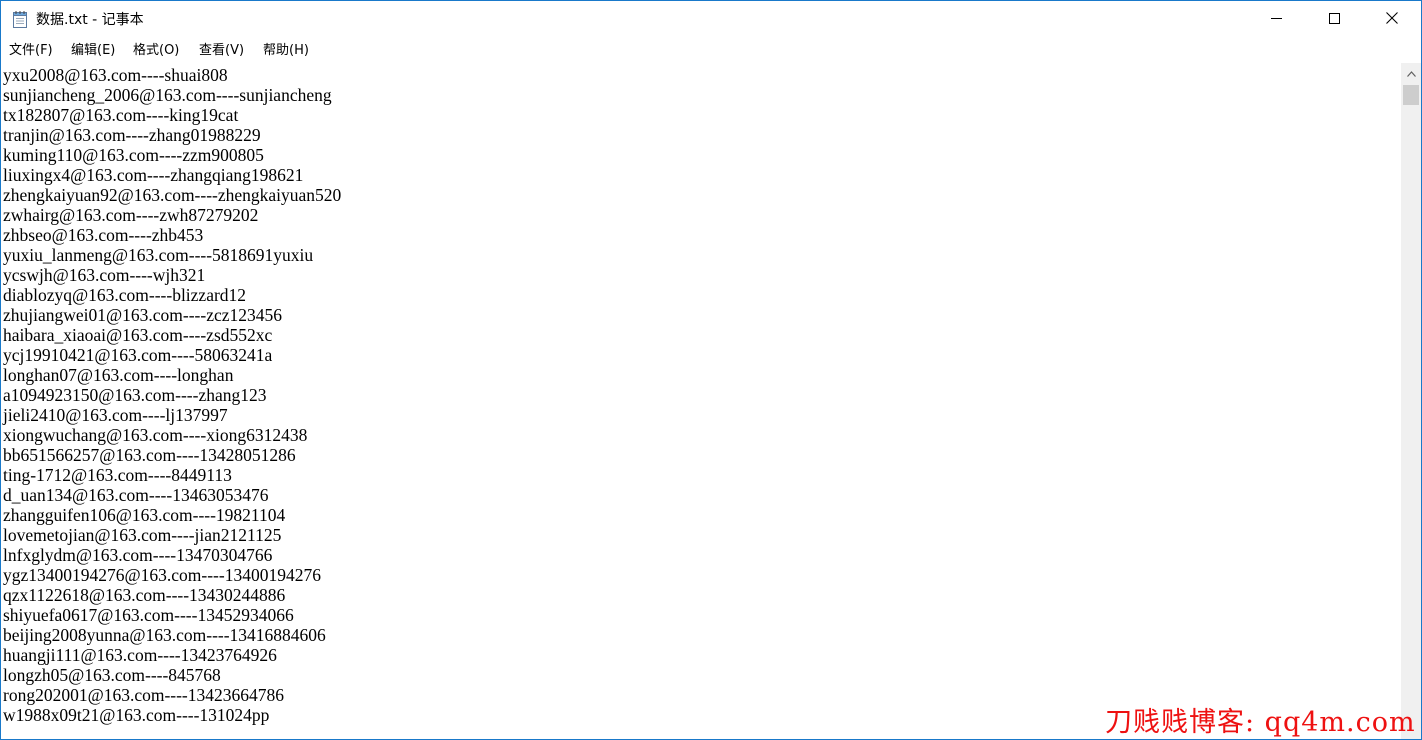 The image size is (1422, 740). What do you see at coordinates (133, 155) in the screenshot?
I see `text-line: kuming110@163.com----zzm900805` at bounding box center [133, 155].